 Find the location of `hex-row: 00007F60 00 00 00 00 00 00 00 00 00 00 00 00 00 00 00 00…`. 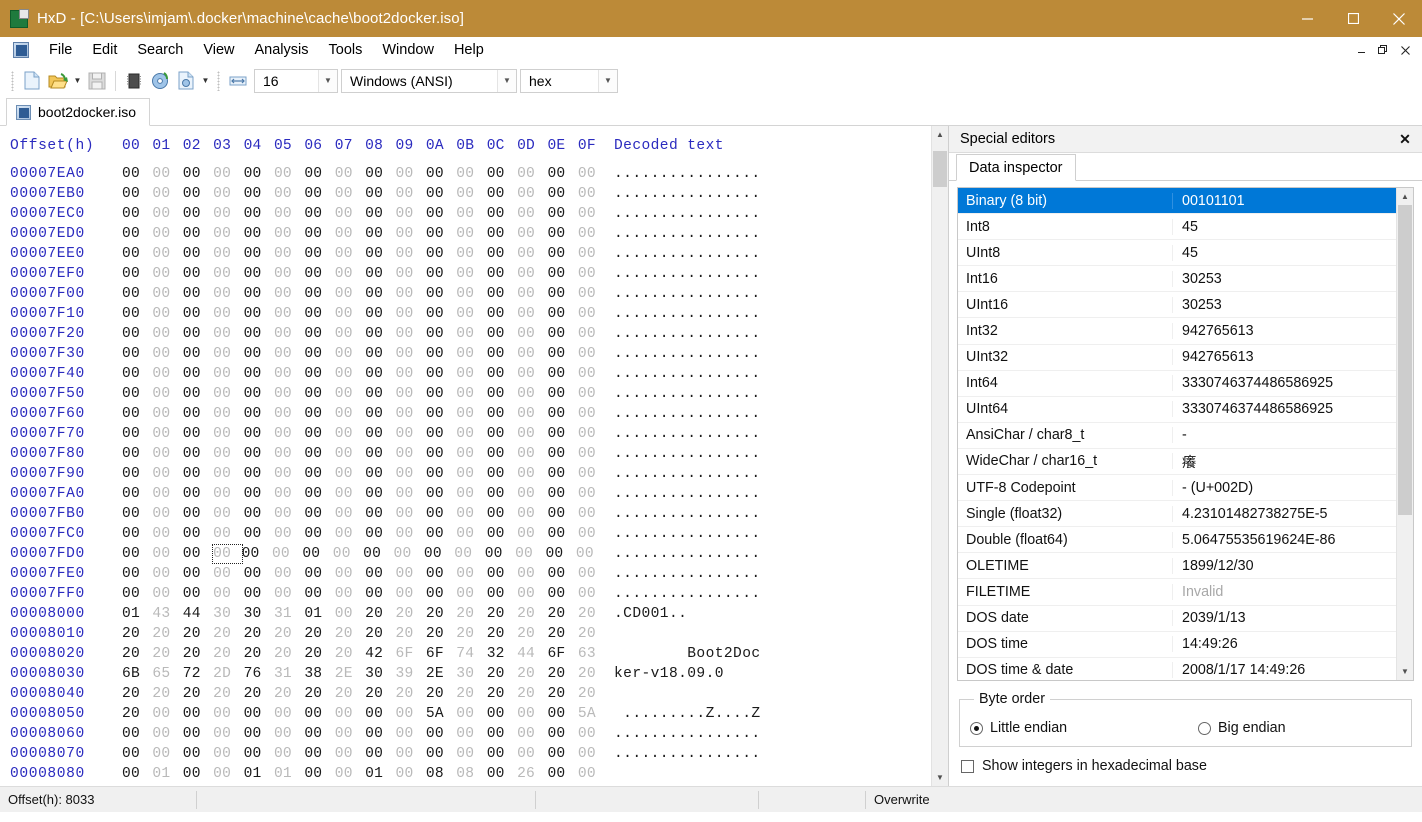

hex-row: 00007F60 00 00 00 00 00 00 00 00 00 00 00 00 00 00 00 00… is located at coordinates (470, 414).